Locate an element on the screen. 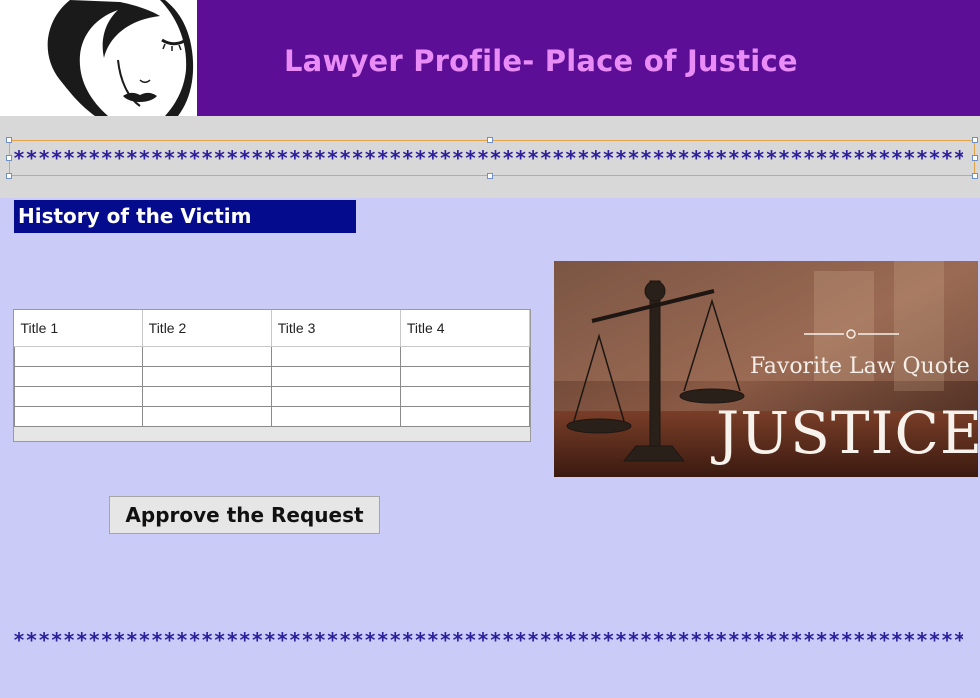 The height and width of the screenshot is (698, 980). justice-word: JUSTICE is located at coordinates (844, 433).